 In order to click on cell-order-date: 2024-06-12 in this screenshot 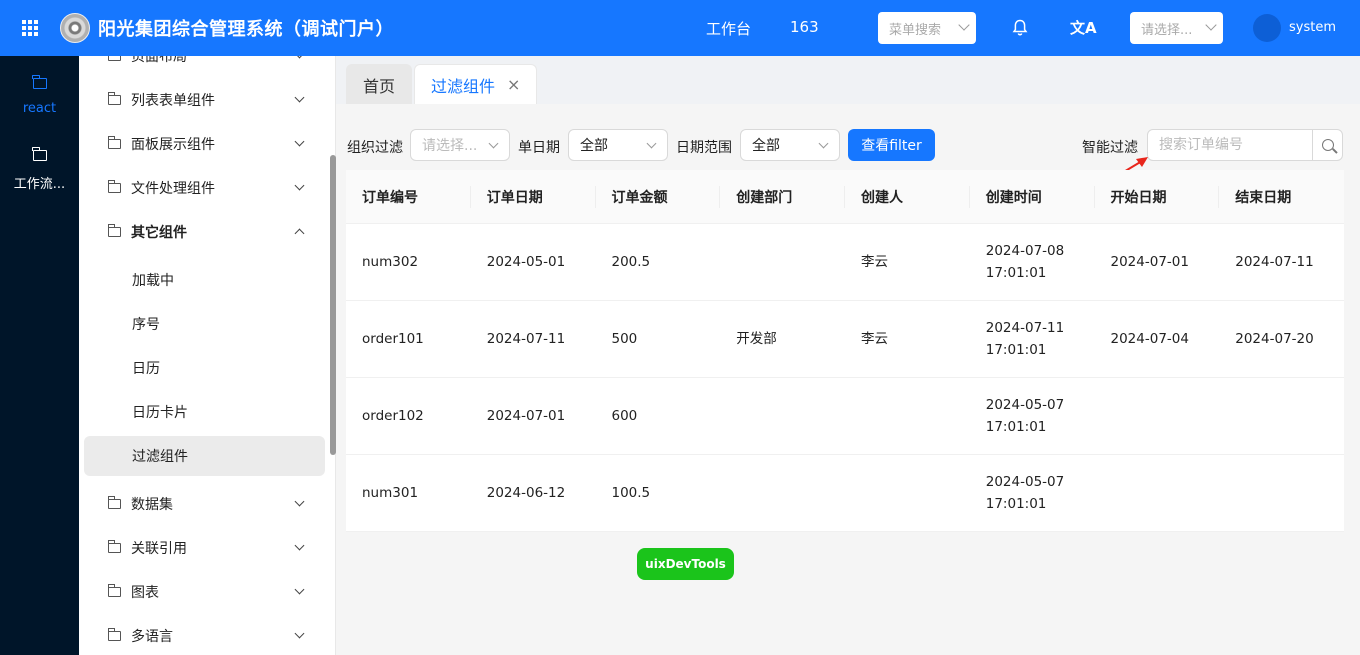, I will do `click(526, 493)`.